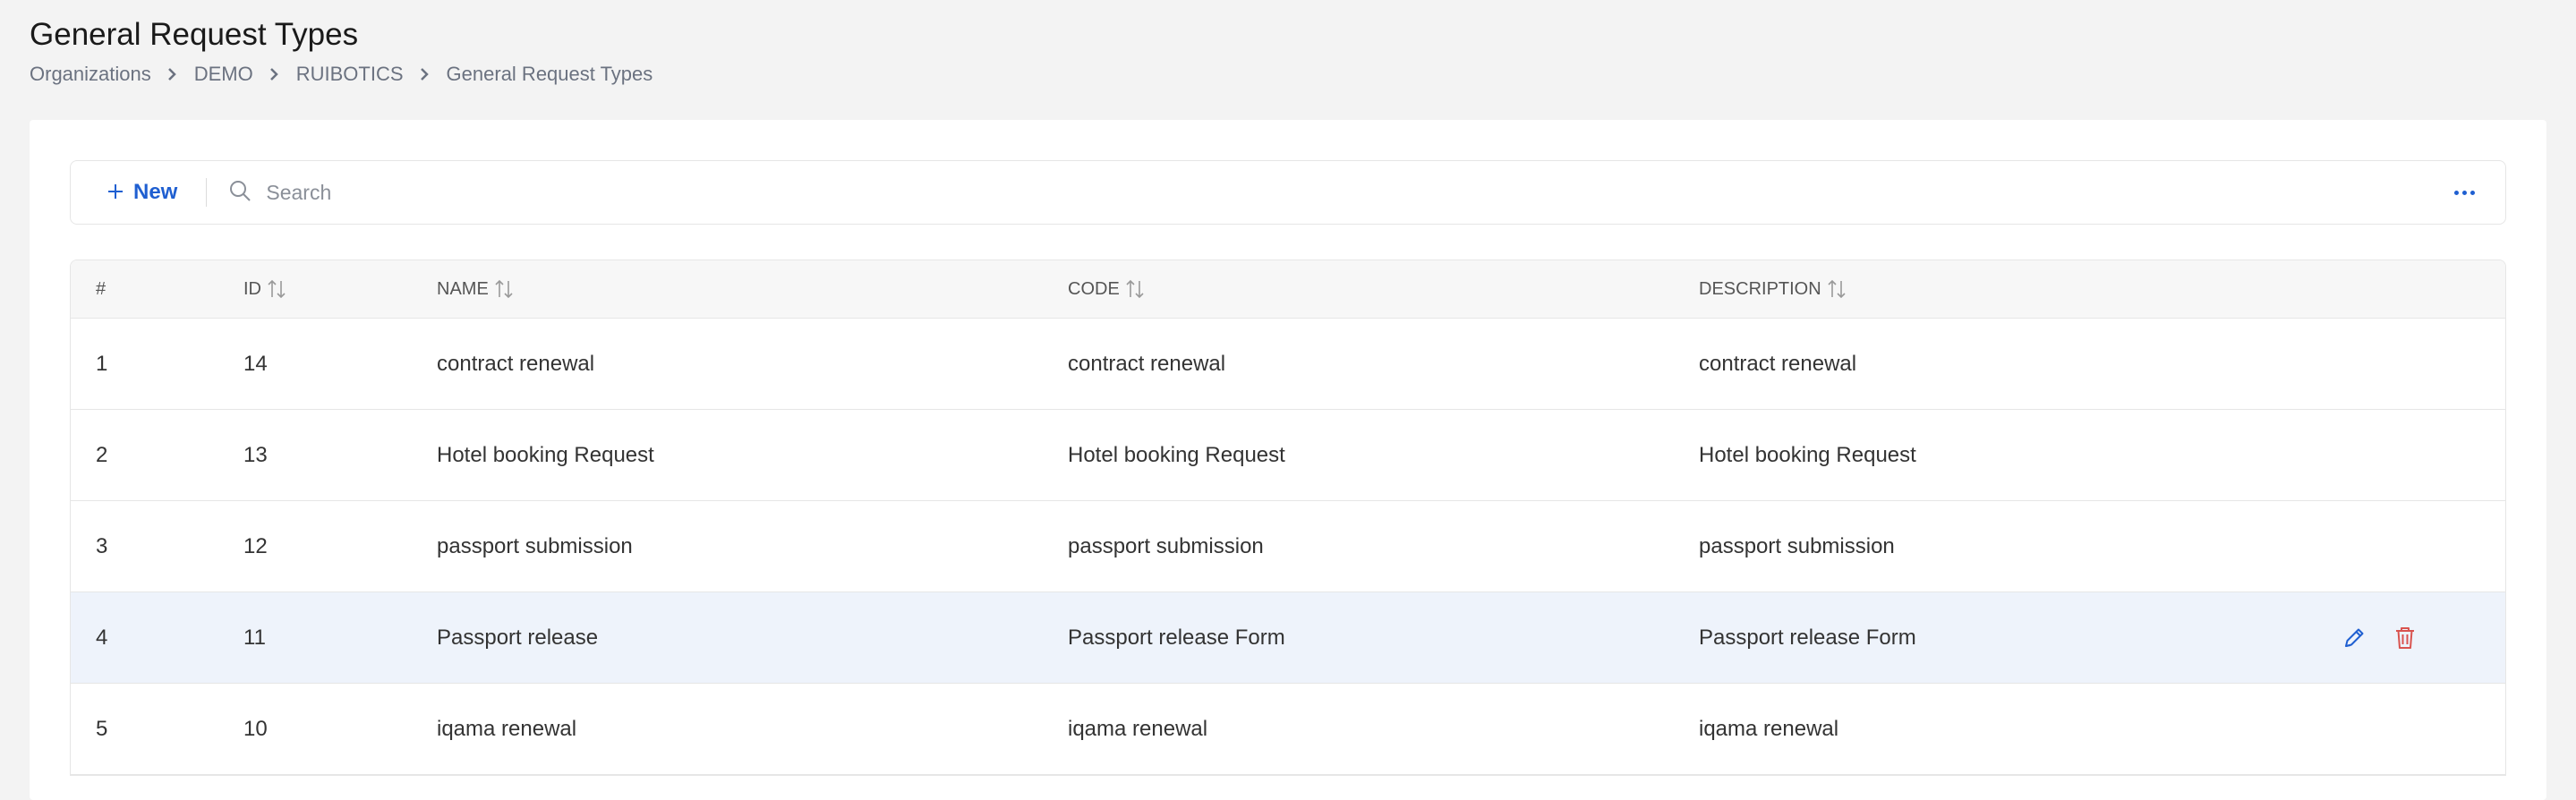 The height and width of the screenshot is (800, 2576). Describe the element at coordinates (516, 363) in the screenshot. I see `cell-name: contract renewal` at that location.